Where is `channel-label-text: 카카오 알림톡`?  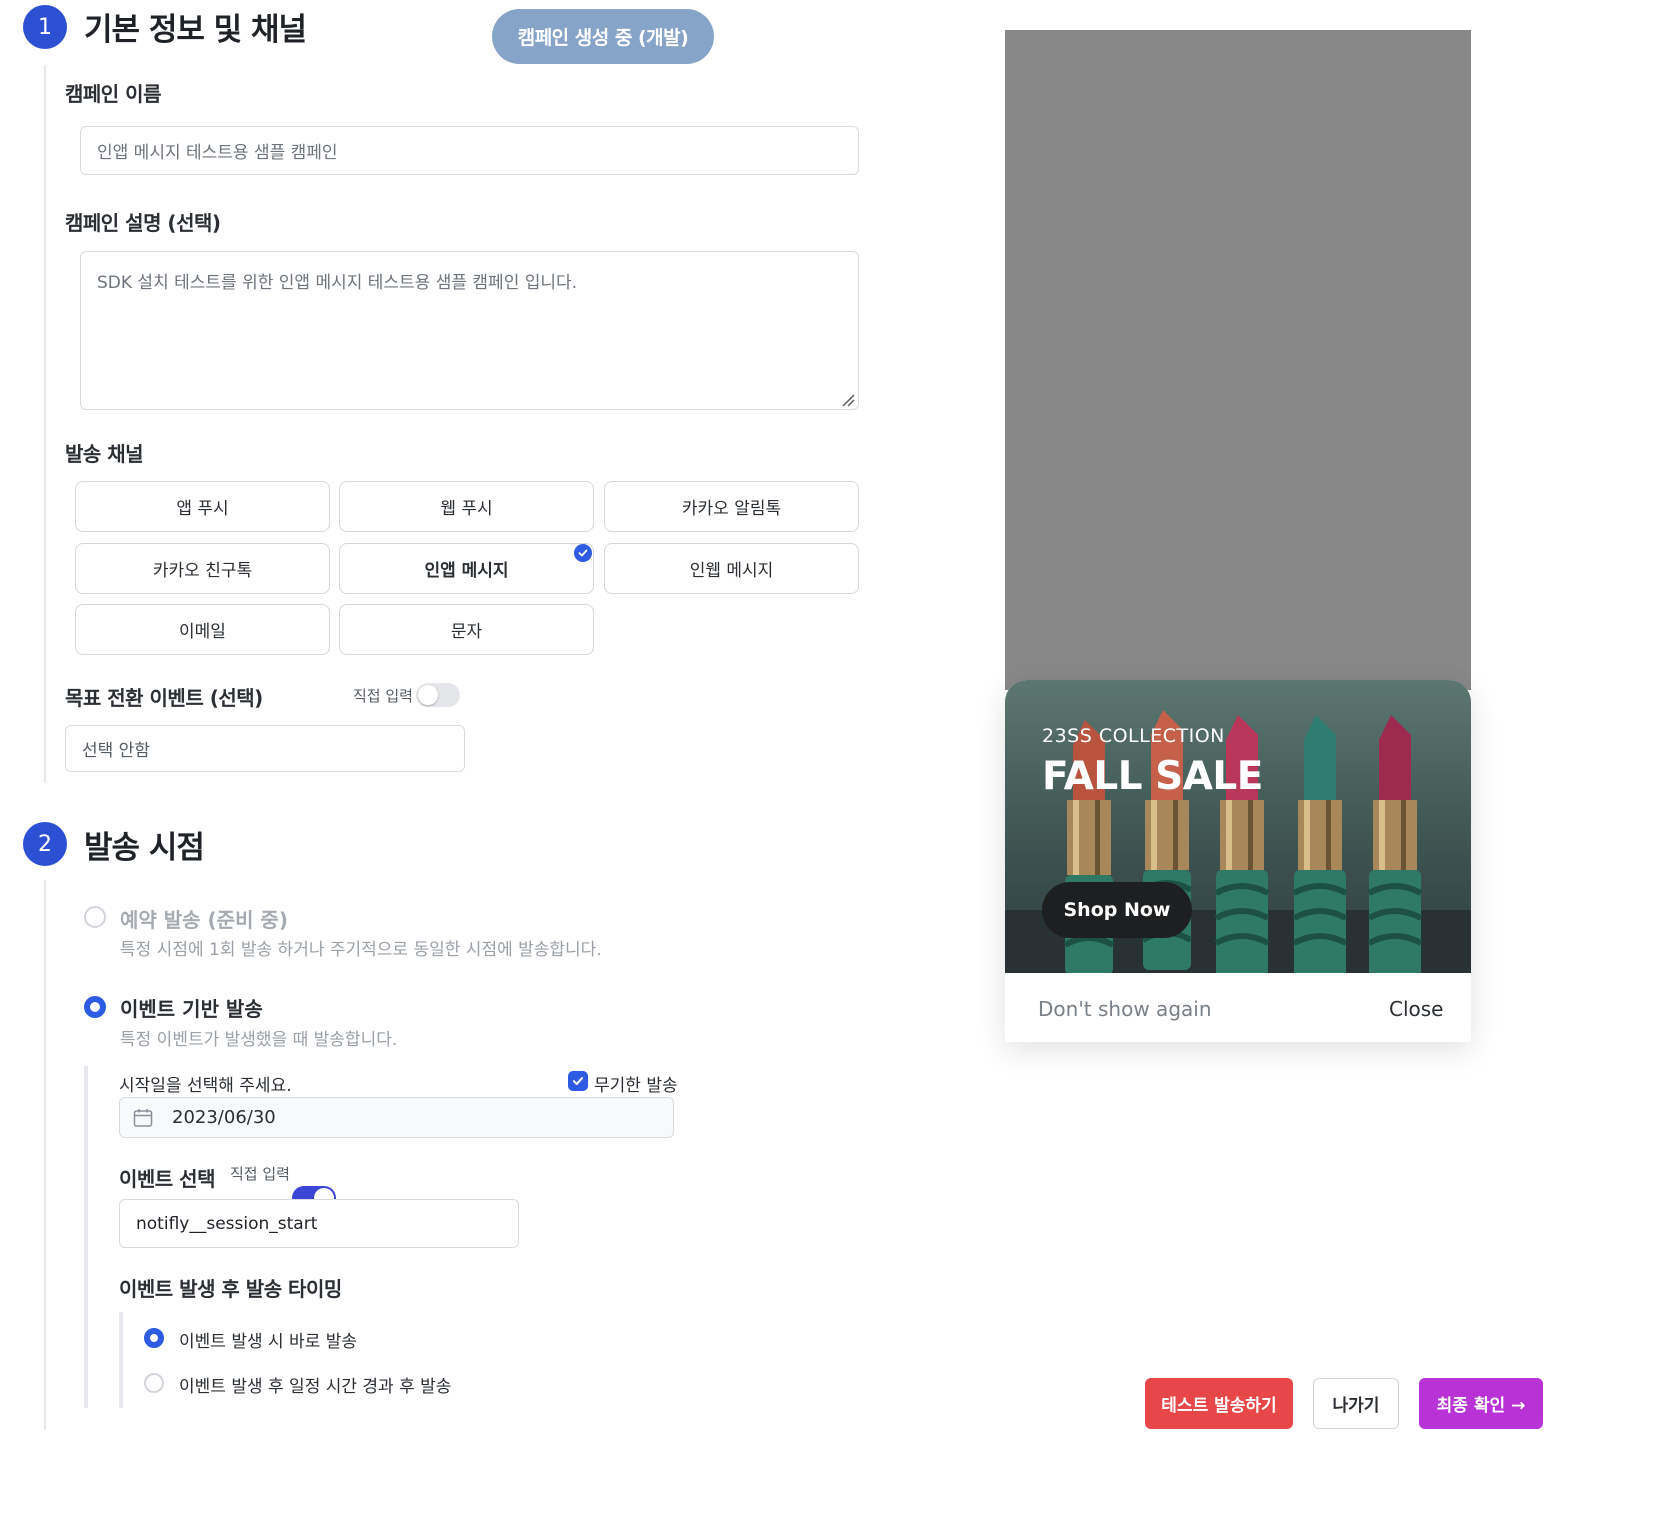 channel-label-text: 카카오 알림톡 is located at coordinates (731, 509).